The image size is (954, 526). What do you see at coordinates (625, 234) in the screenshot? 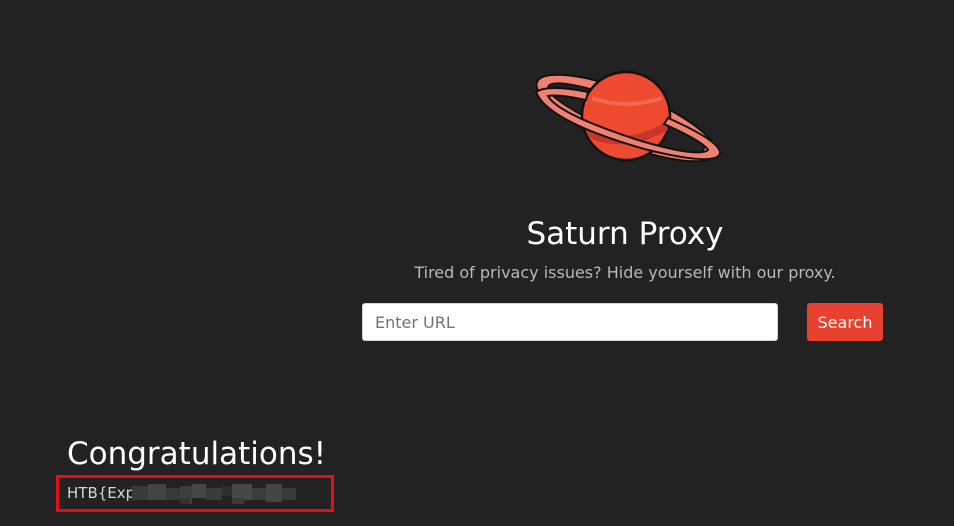
I see `page-title: Saturn Proxy` at bounding box center [625, 234].